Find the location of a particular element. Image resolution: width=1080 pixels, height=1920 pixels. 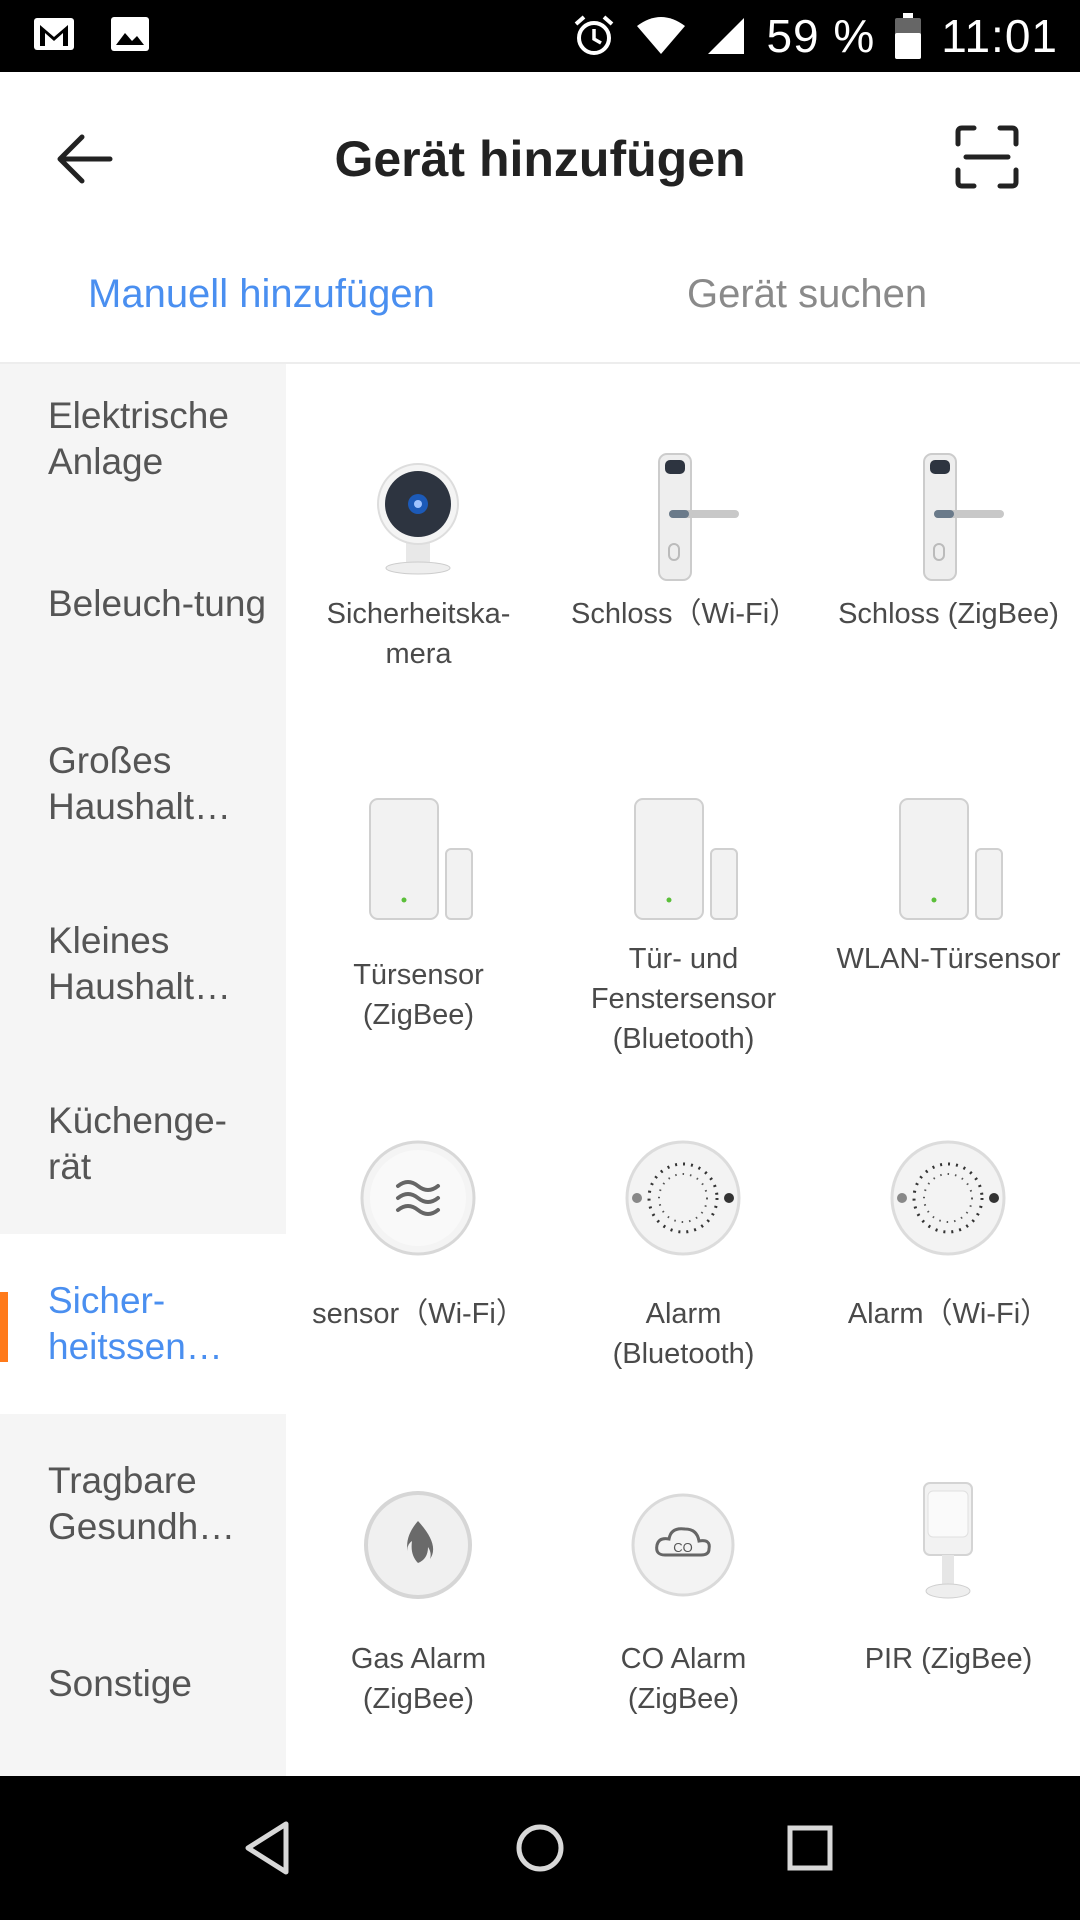

device-tile: WLAN-Türsensor is located at coordinates (948, 881).